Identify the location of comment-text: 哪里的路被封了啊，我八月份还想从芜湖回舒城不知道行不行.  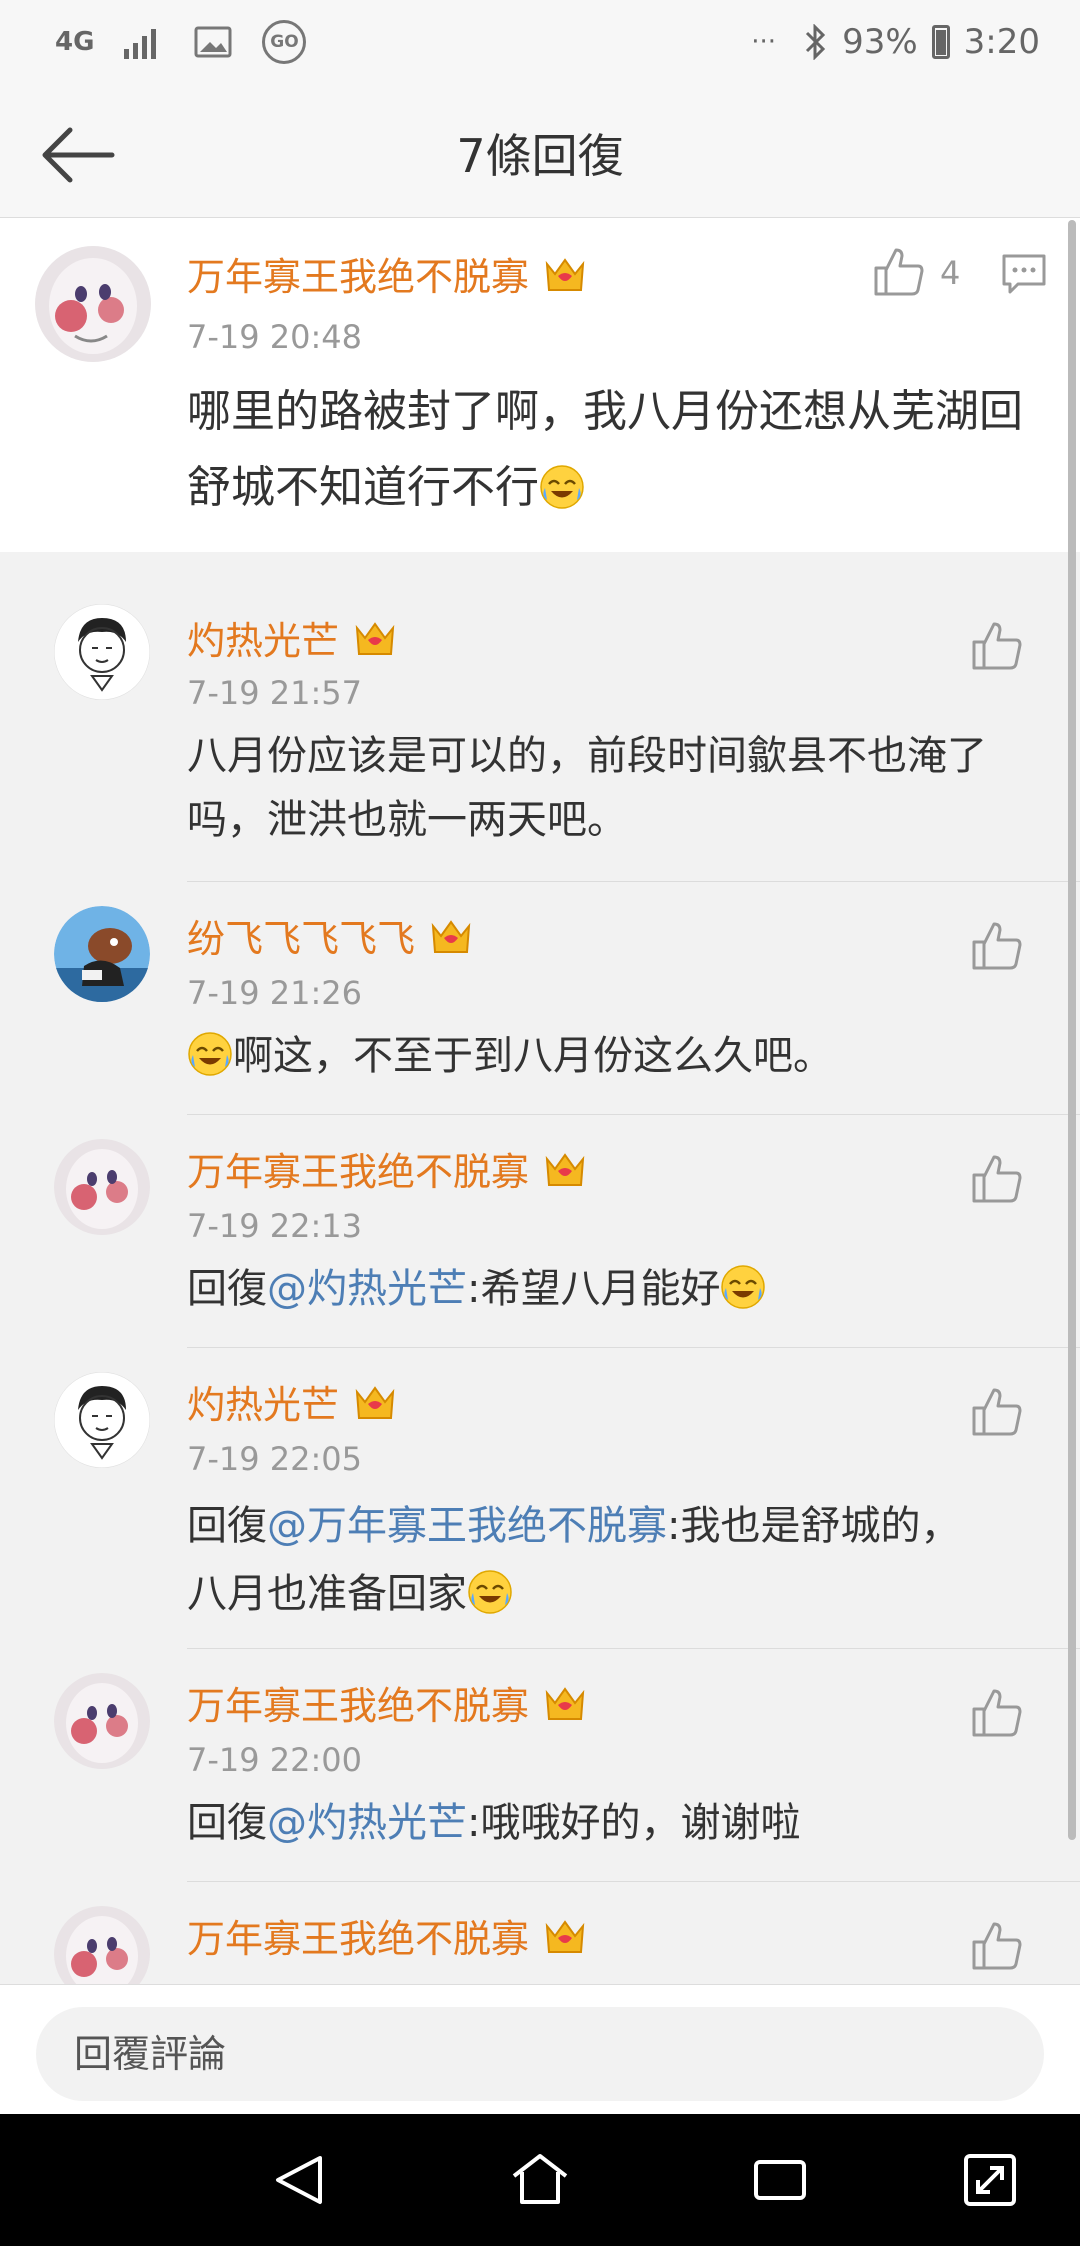
(605, 449).